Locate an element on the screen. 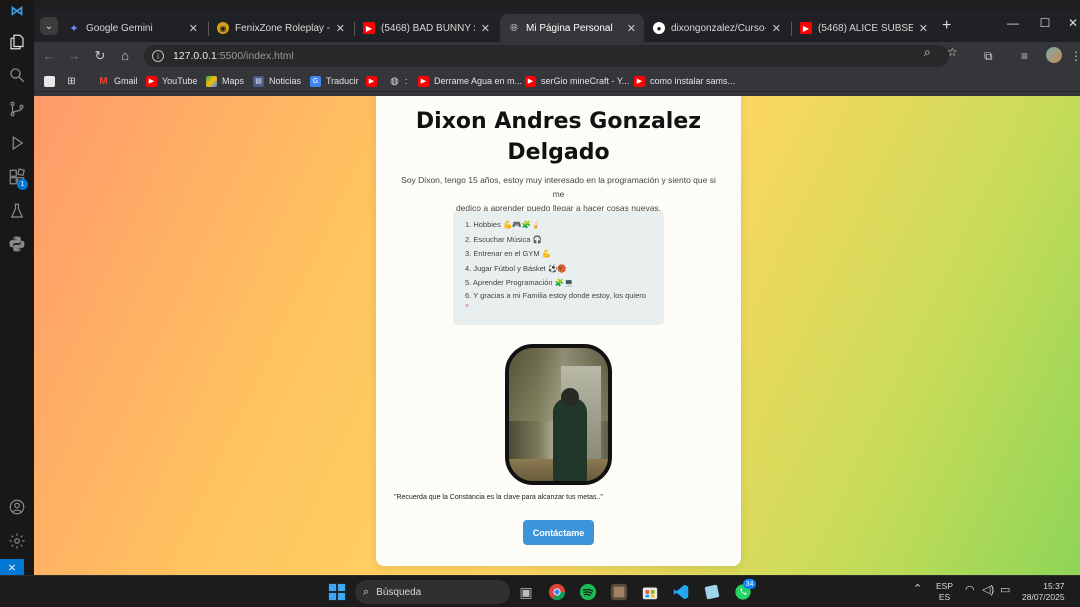 The width and height of the screenshot is (1080, 607). clock: 15:37 28/07/2025 is located at coordinates (1043, 592).